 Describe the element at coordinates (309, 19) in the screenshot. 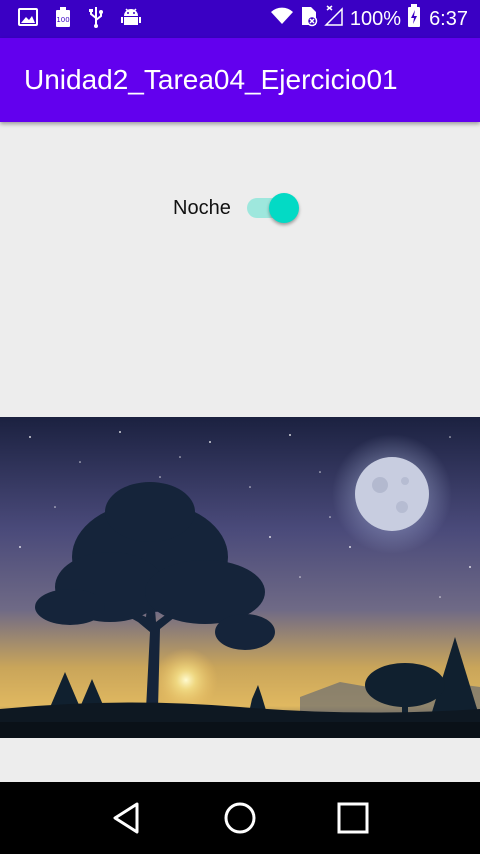

I see `no-sim-icon` at that location.